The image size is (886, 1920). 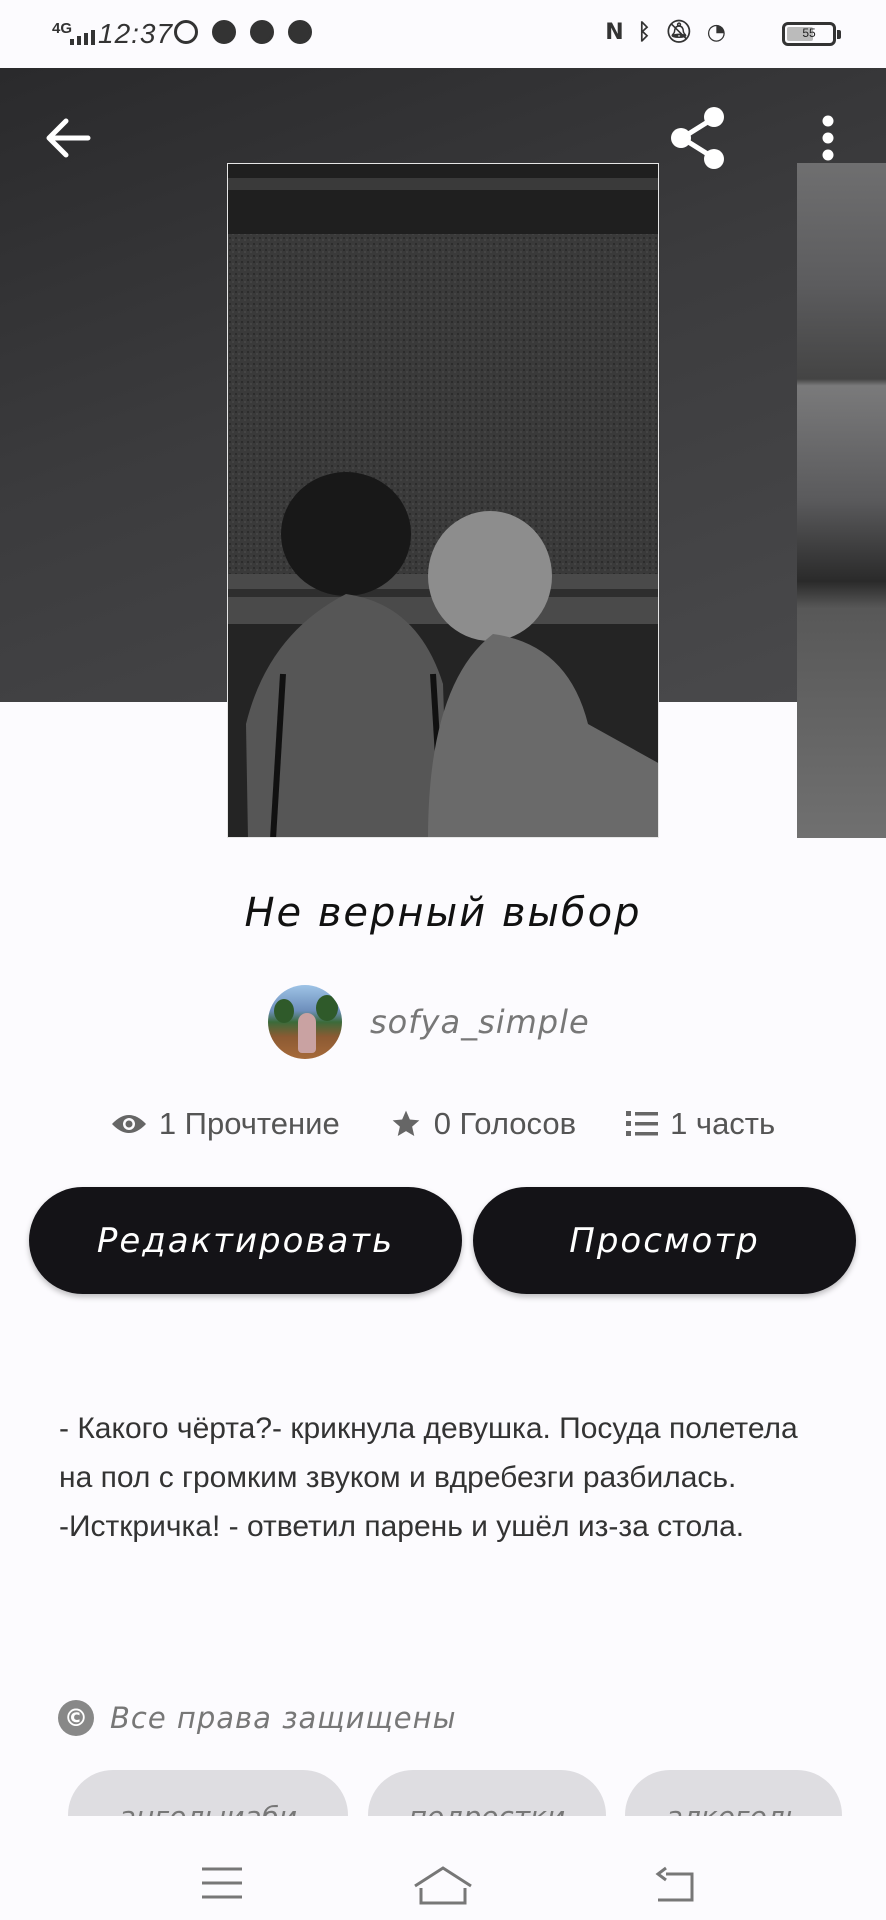 I want to click on copyright-text: Все права защищены, so click(x=283, y=1718).